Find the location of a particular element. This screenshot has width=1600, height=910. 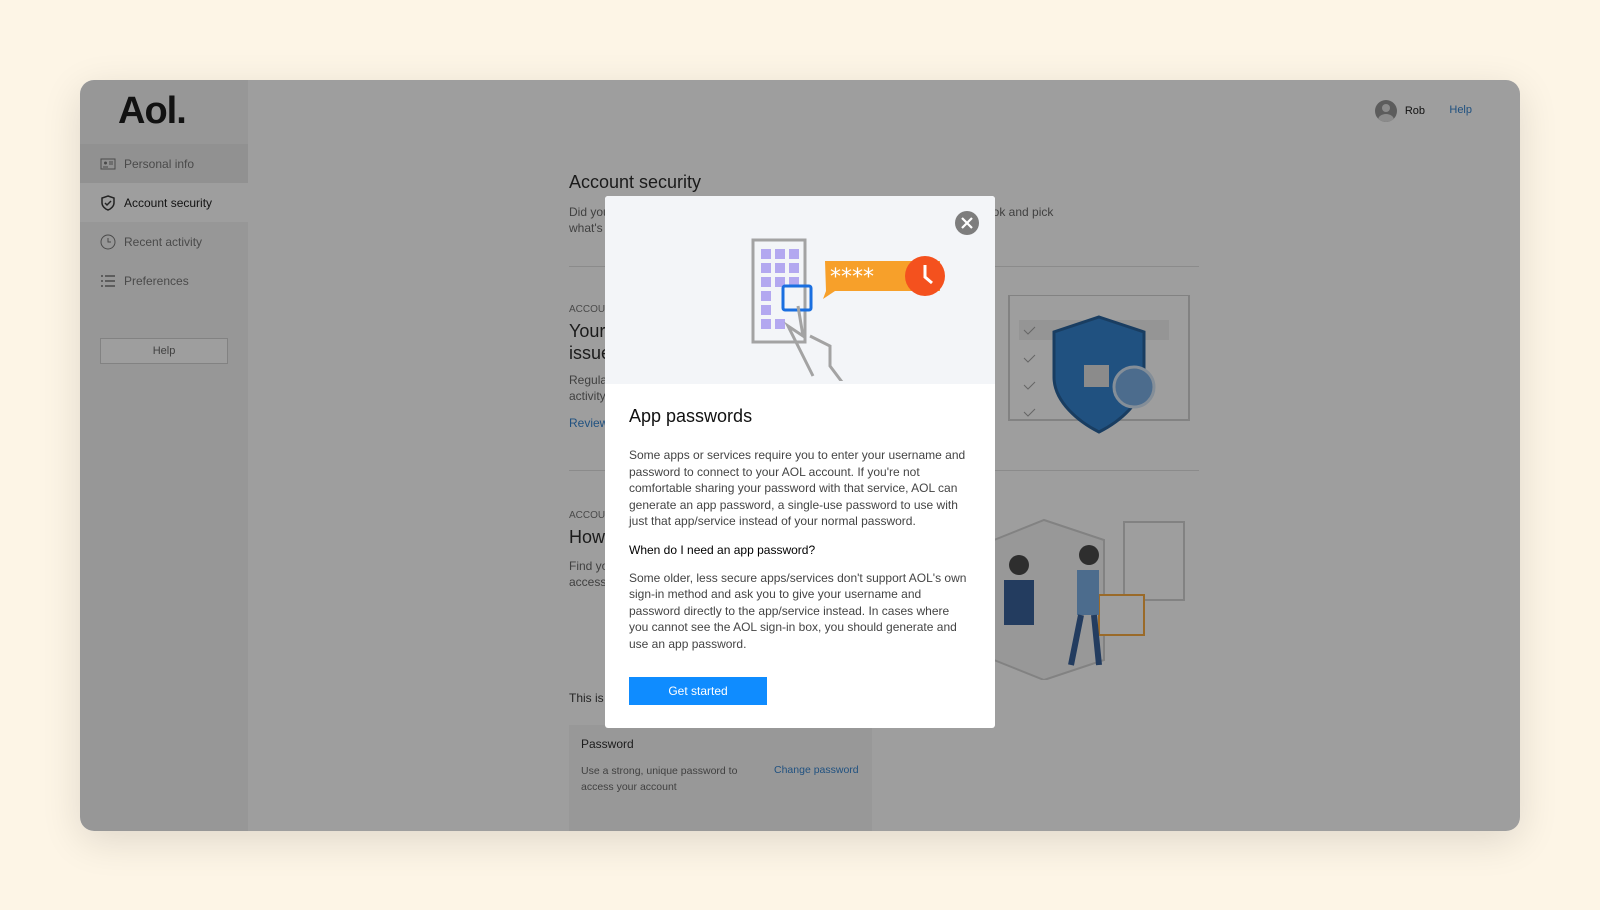

dialog-title: App passwords is located at coordinates (691, 416).